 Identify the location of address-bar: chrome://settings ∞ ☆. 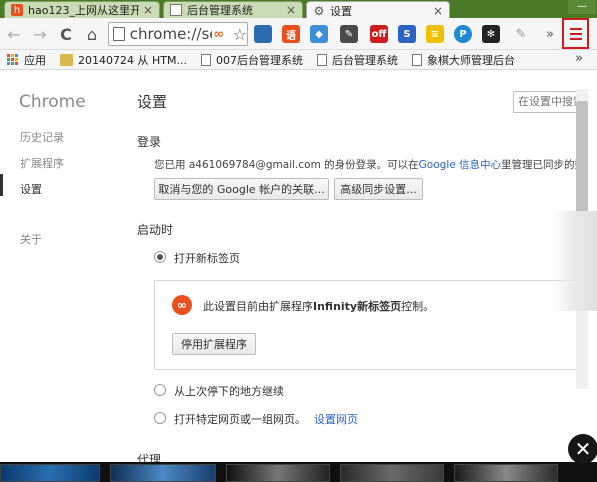
(178, 34).